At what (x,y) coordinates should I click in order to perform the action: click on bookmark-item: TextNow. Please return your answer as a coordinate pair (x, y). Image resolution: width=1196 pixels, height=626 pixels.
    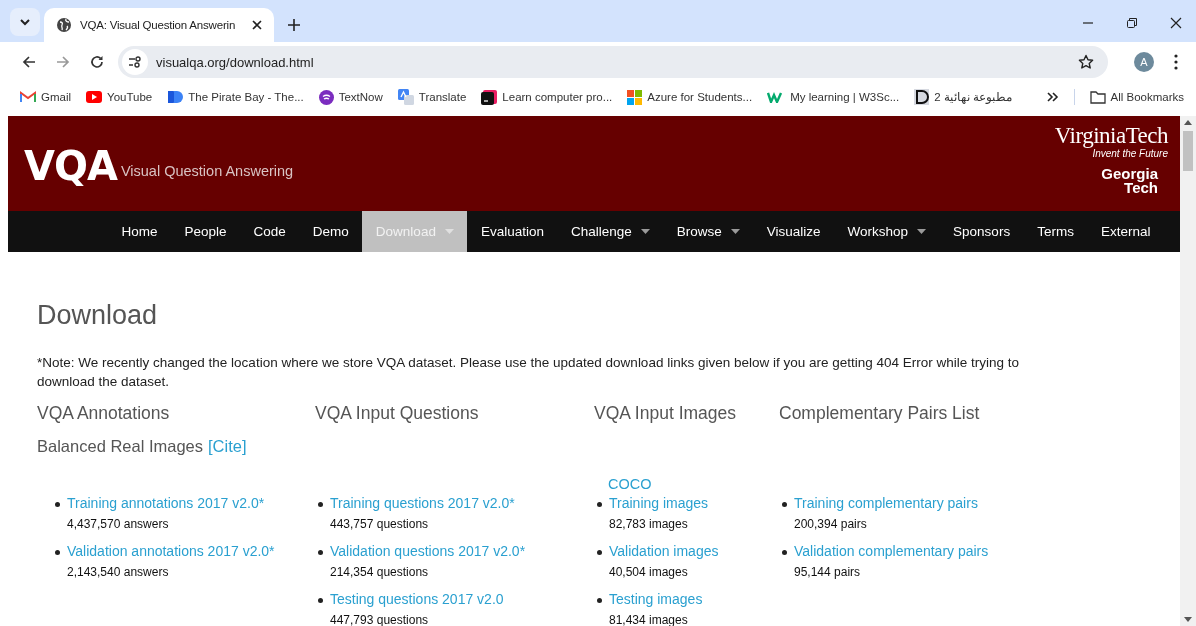
    Looking at the image, I should click on (350, 97).